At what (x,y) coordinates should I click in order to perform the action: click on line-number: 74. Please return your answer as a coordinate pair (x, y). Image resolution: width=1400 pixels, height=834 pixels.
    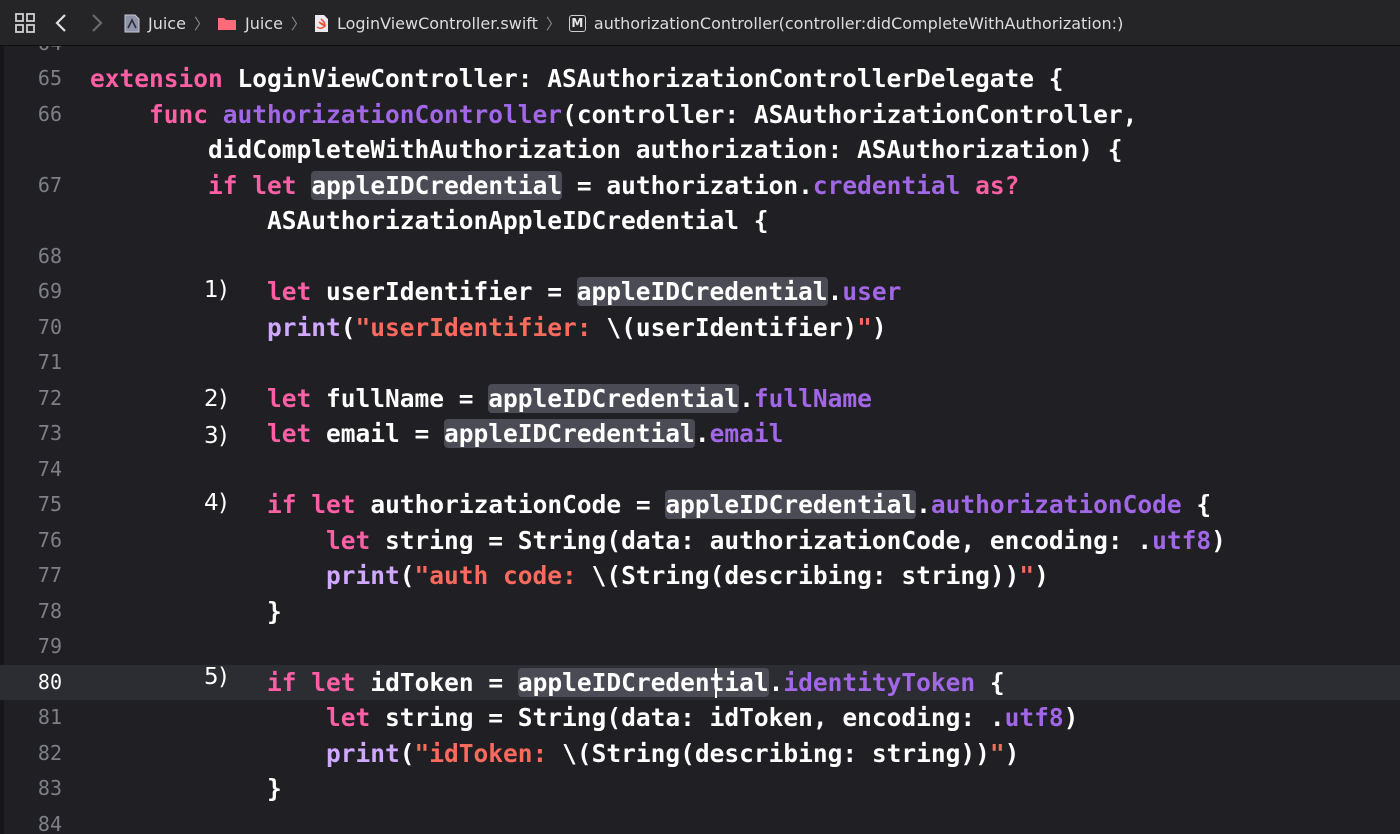
    Looking at the image, I should click on (49, 469).